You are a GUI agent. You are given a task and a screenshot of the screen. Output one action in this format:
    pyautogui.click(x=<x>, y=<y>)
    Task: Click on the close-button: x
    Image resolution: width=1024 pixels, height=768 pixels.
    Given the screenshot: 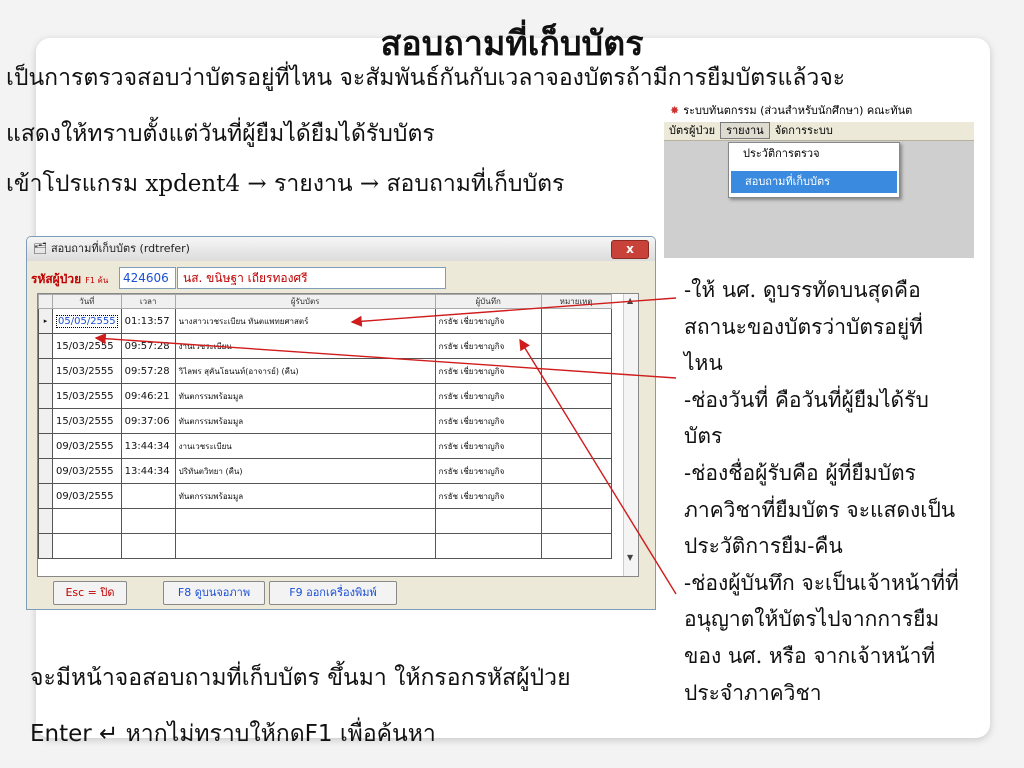 What is the action you would take?
    pyautogui.click(x=630, y=249)
    